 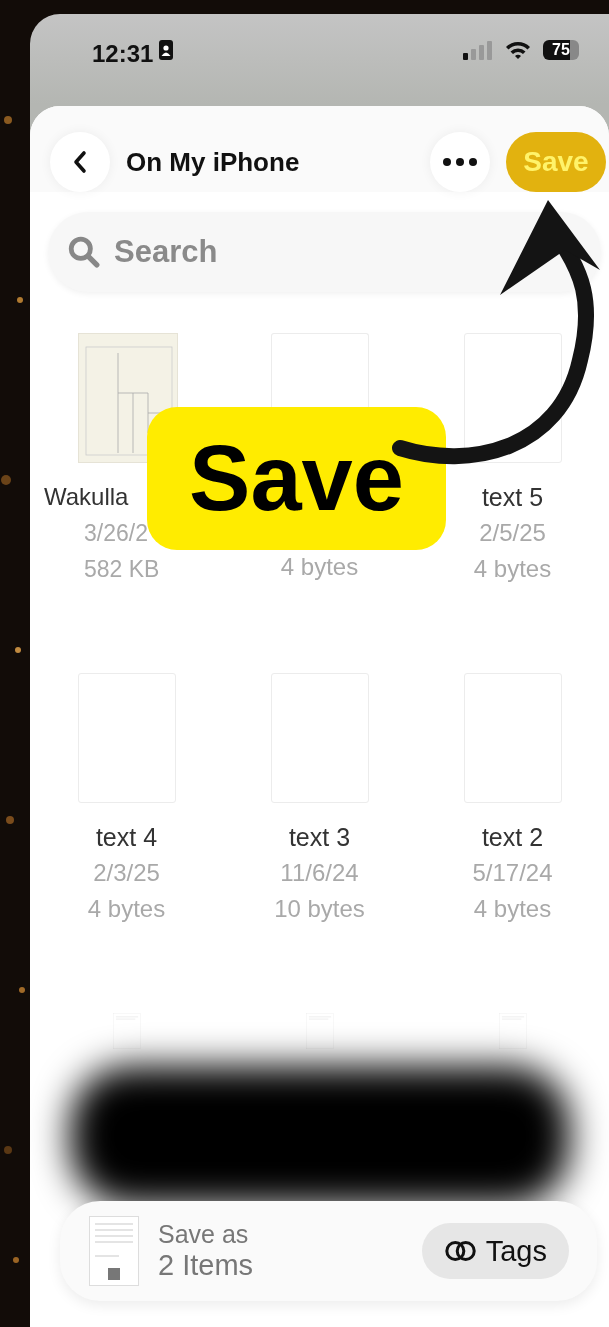 I want to click on wifi-icon, so click(x=518, y=50).